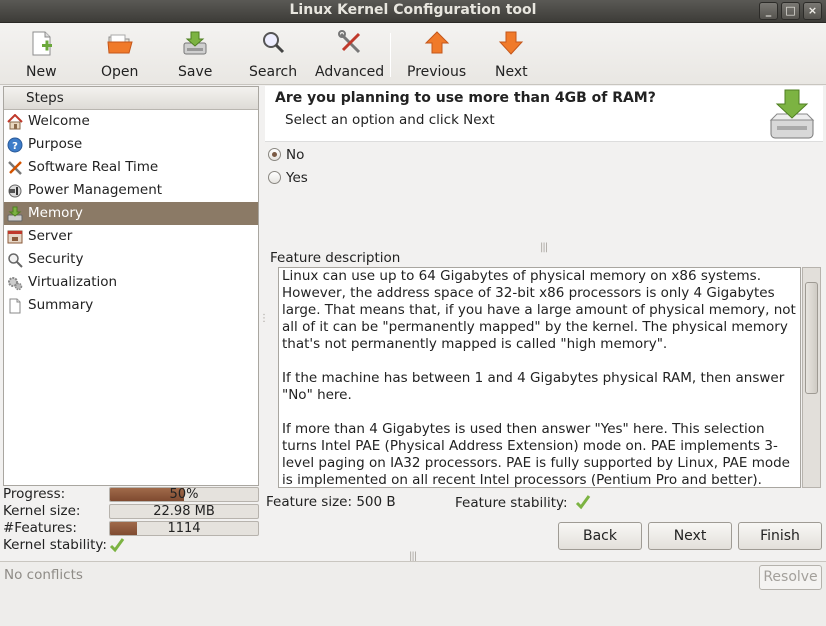 The image size is (826, 626). I want to click on conflicts-panel: No conflicts Resolve, so click(413, 593).